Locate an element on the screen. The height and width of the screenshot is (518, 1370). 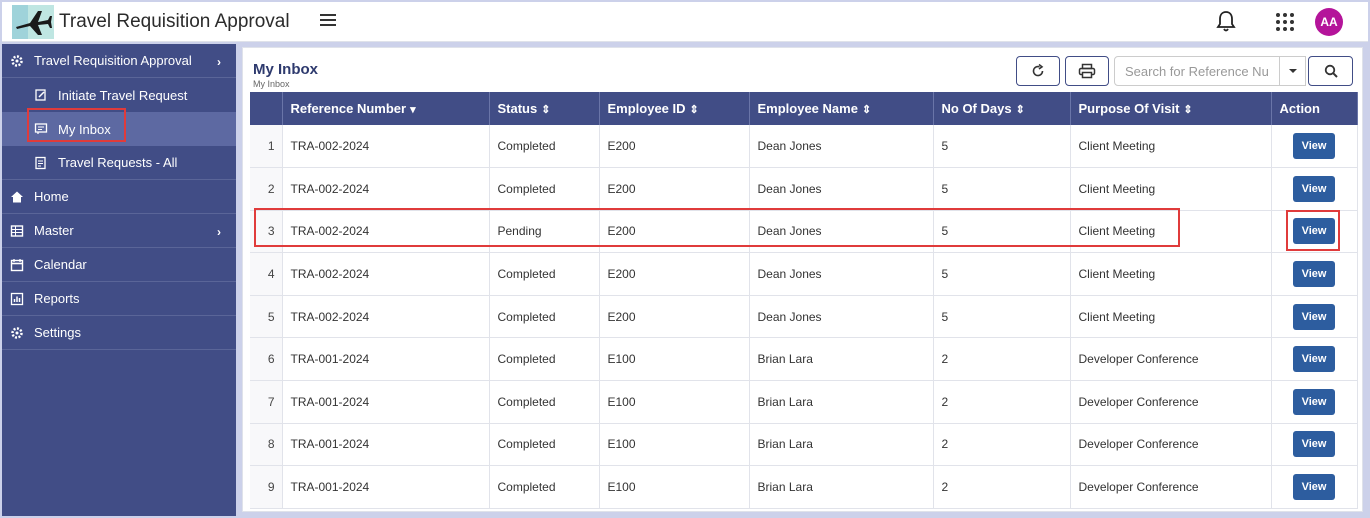
chart-icon is located at coordinates (17, 299).